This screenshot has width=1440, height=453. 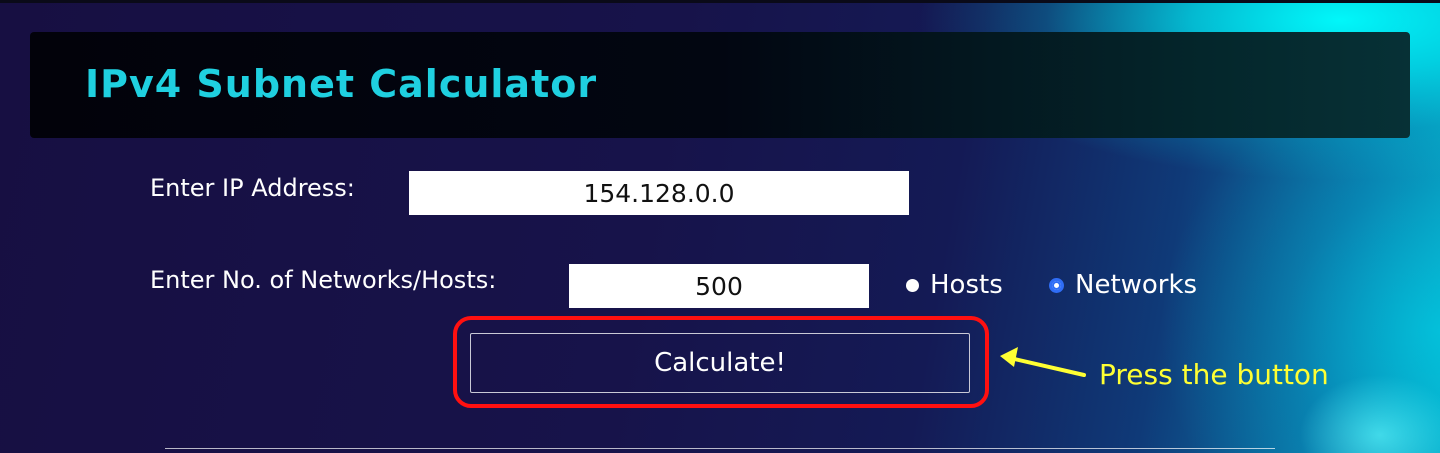 What do you see at coordinates (659, 193) in the screenshot?
I see `ip-address-input` at bounding box center [659, 193].